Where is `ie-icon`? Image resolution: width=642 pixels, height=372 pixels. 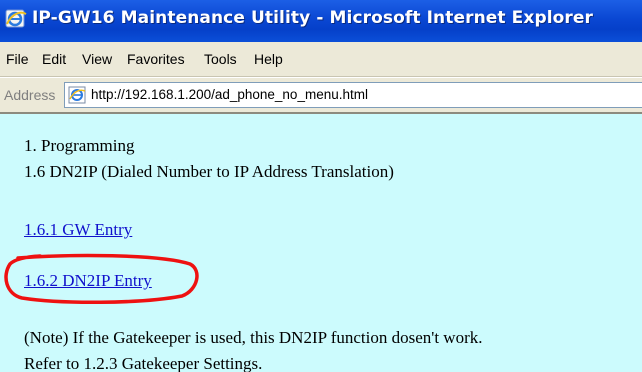 ie-icon is located at coordinates (16, 18).